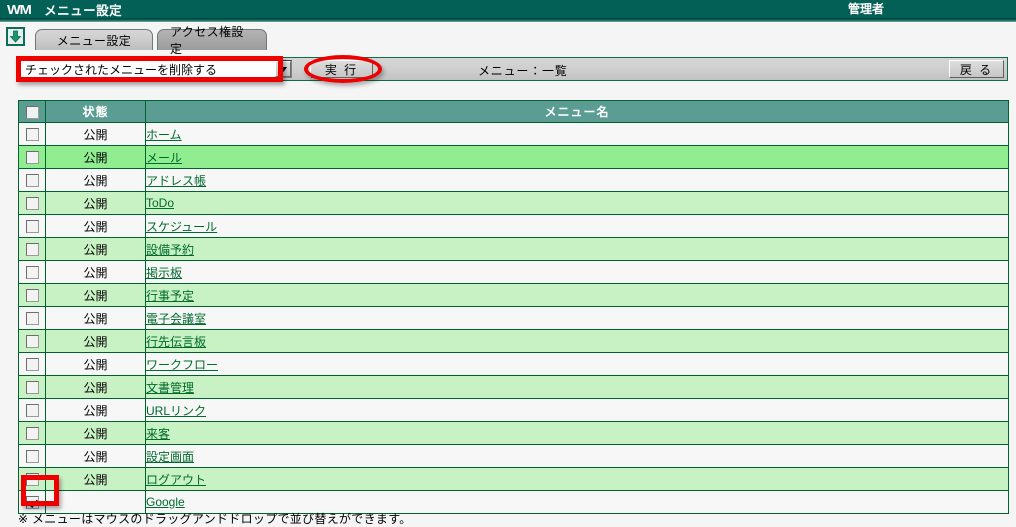  I want to click on tab-menu-settings-label: メニュー設定, so click(94, 40).